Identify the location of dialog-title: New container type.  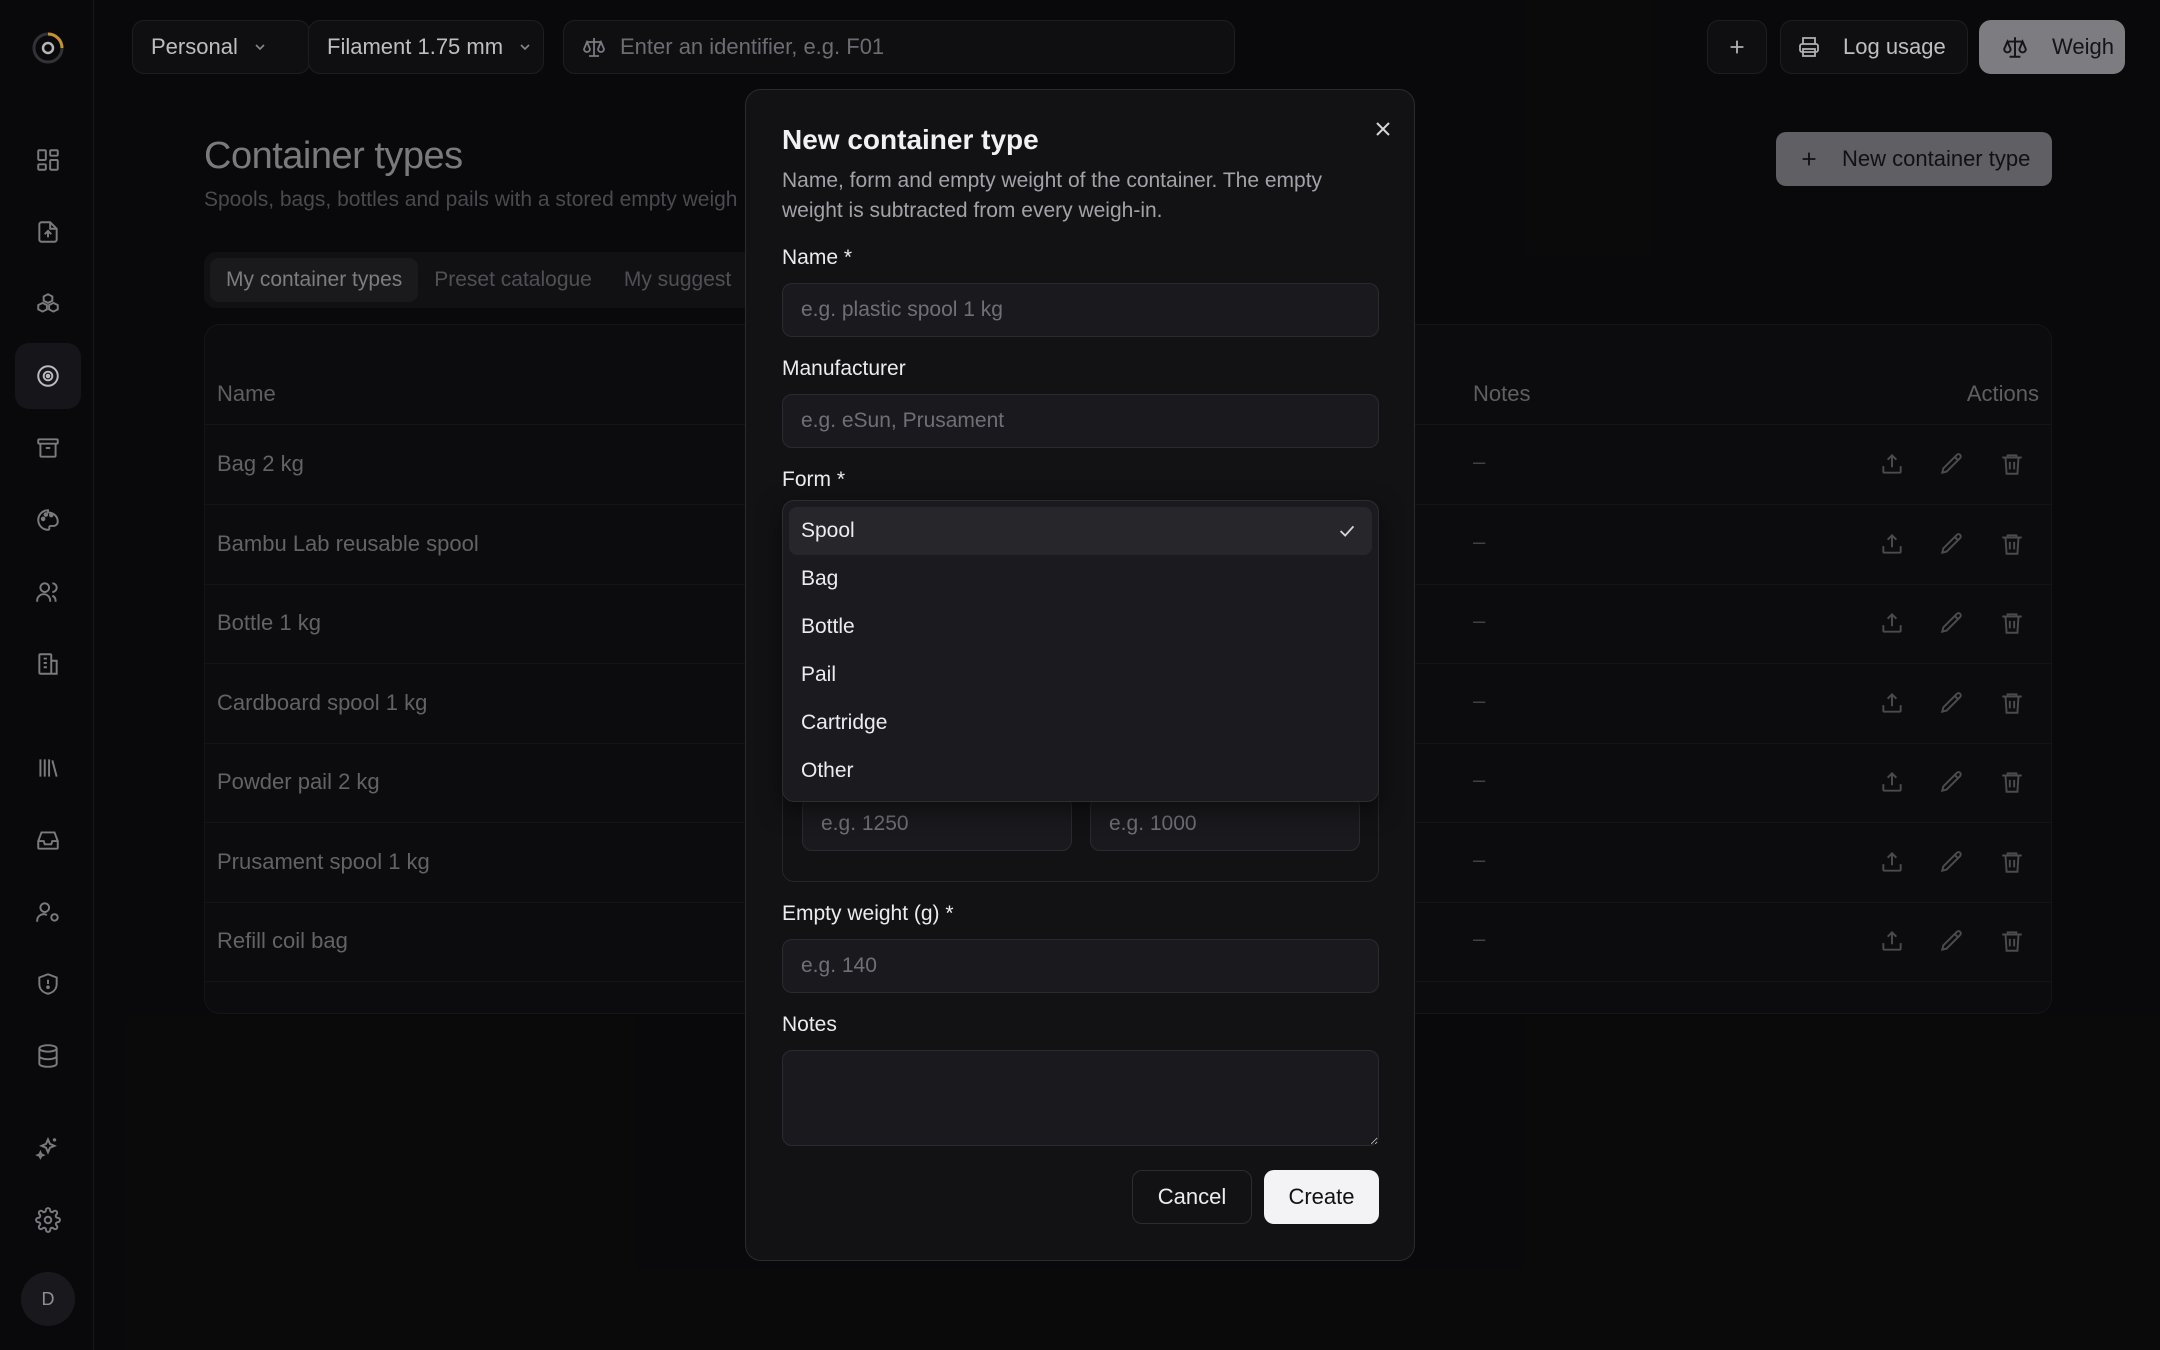
(910, 139).